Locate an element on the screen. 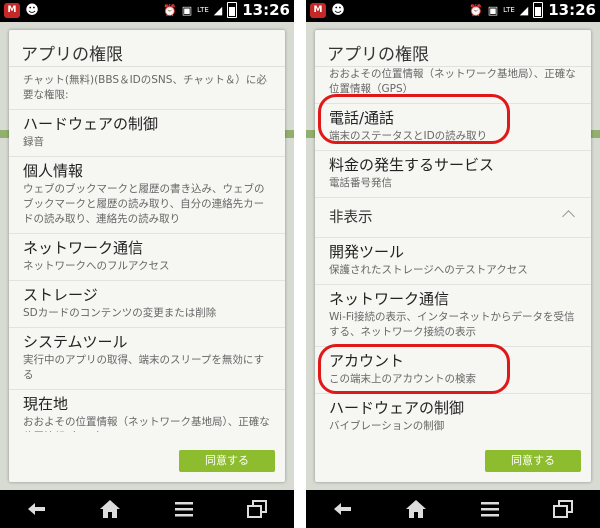  permission-desc-scrolled: おおよその位置情報（ネットワーク基地局）、正確な位置情報（GPS） is located at coordinates (453, 85).